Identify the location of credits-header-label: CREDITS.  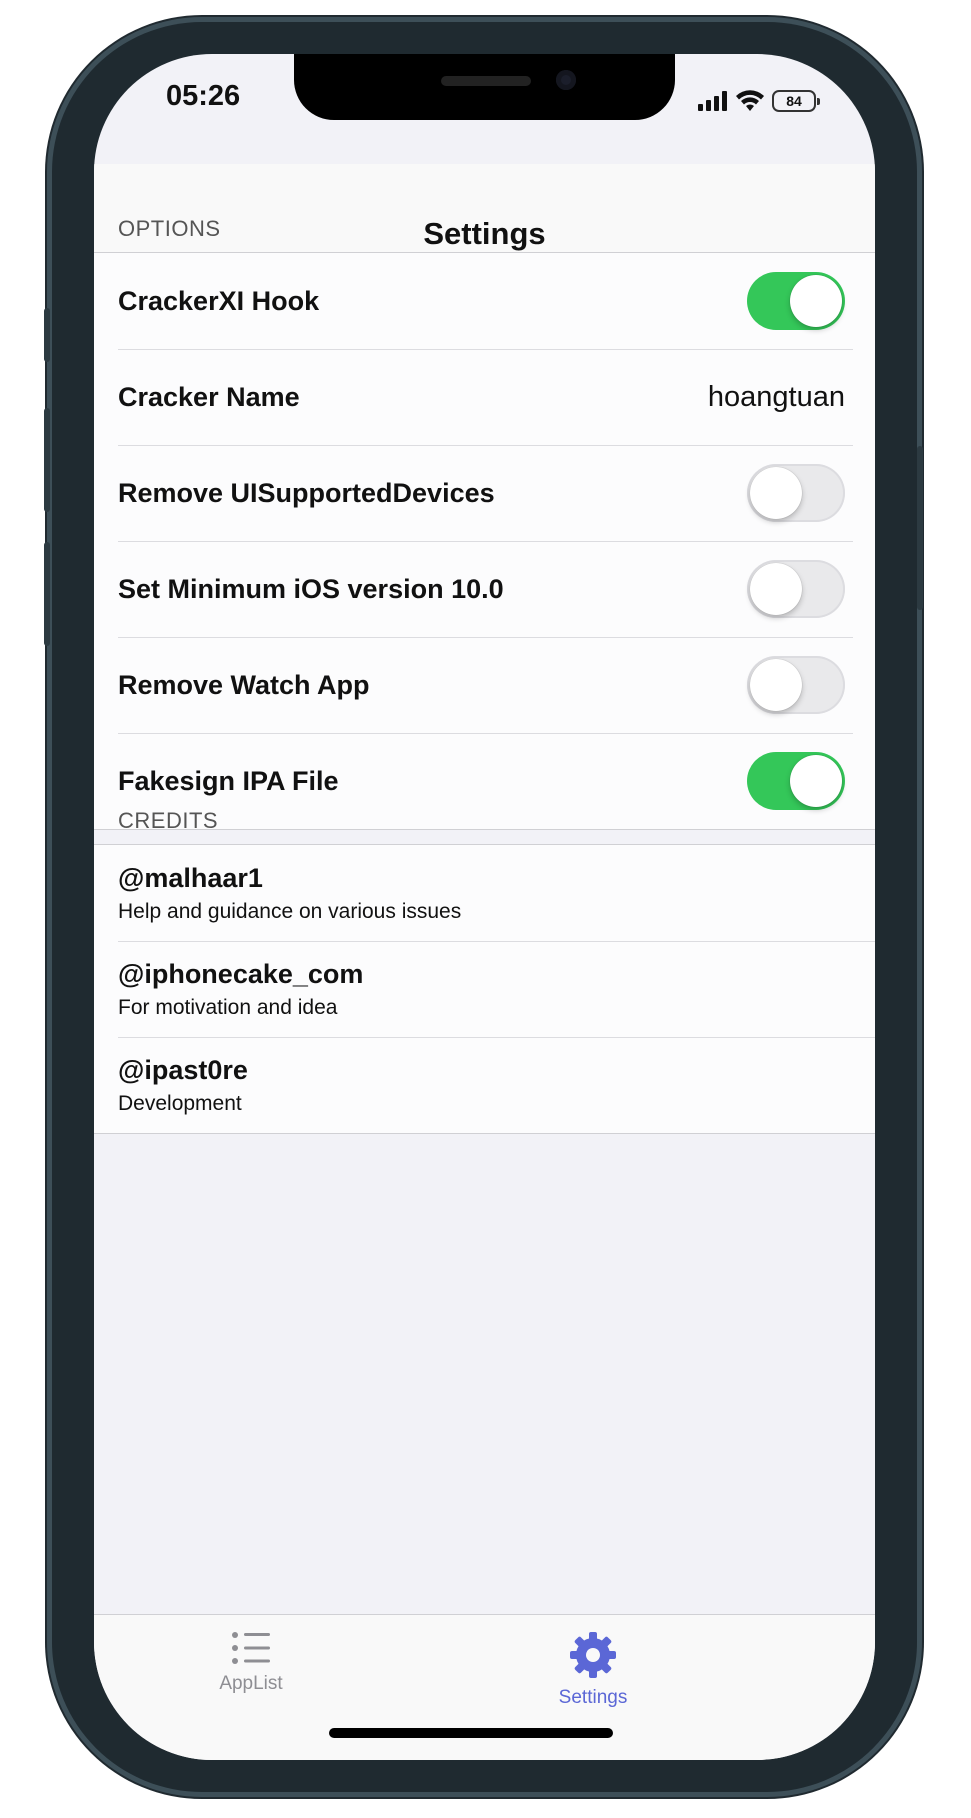
(168, 820).